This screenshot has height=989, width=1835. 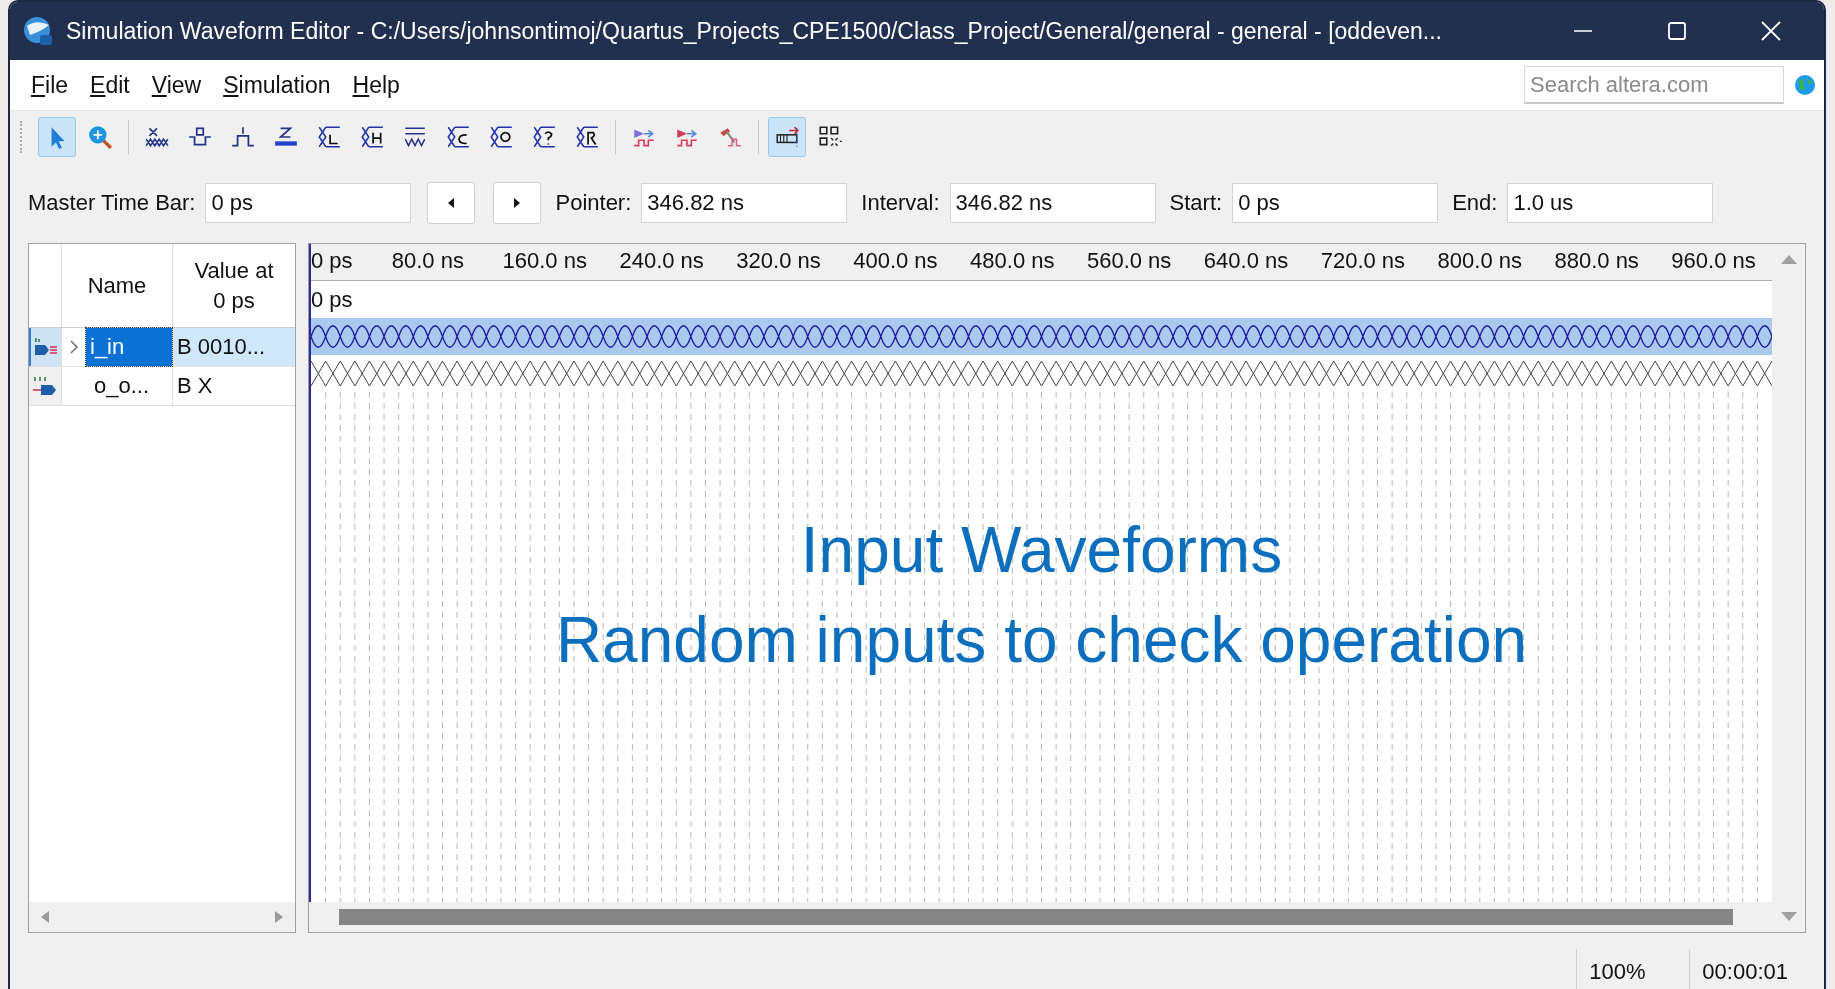 I want to click on time-bar-label: 0 ps, so click(x=332, y=299).